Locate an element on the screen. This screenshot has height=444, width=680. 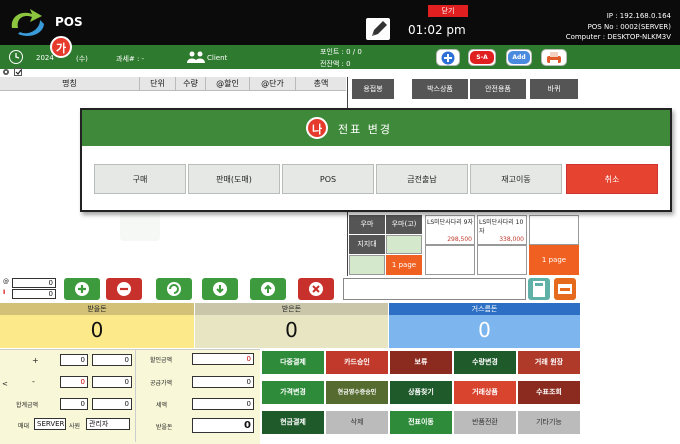
cash-receipt-button: 현금영수증승인 is located at coordinates (357, 392).